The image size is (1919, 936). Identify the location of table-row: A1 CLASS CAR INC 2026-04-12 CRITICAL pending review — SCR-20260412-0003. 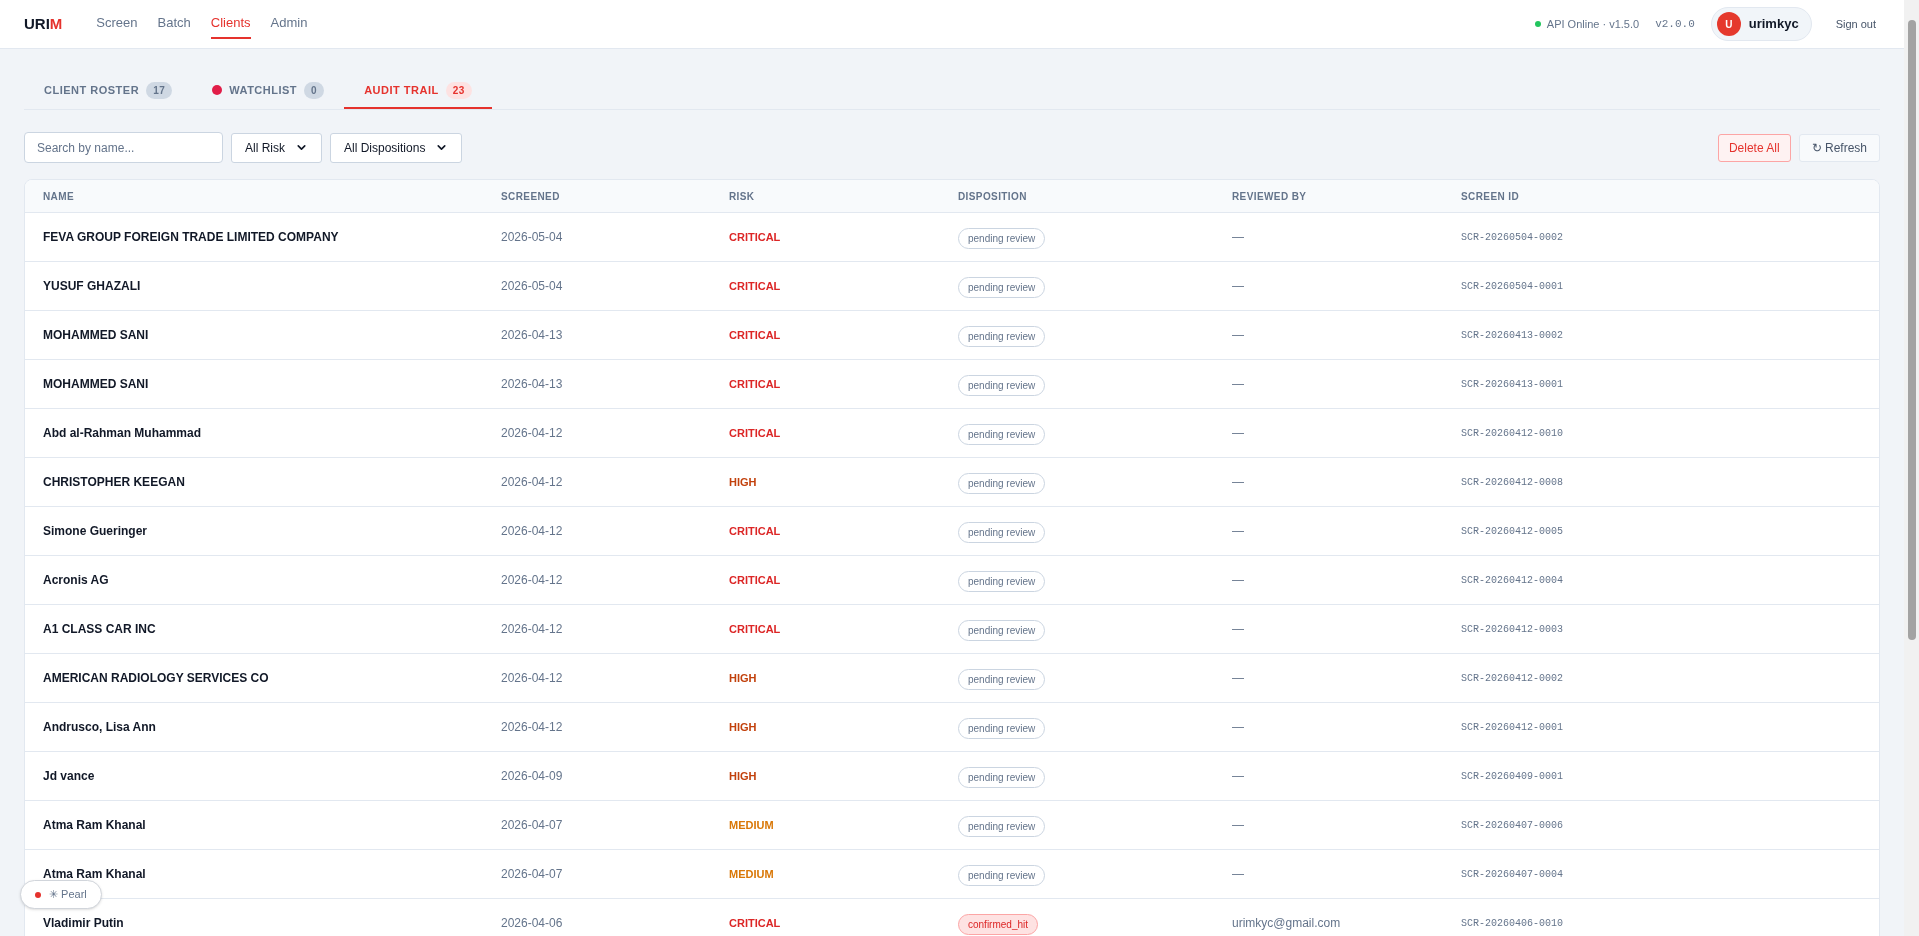
(952, 629).